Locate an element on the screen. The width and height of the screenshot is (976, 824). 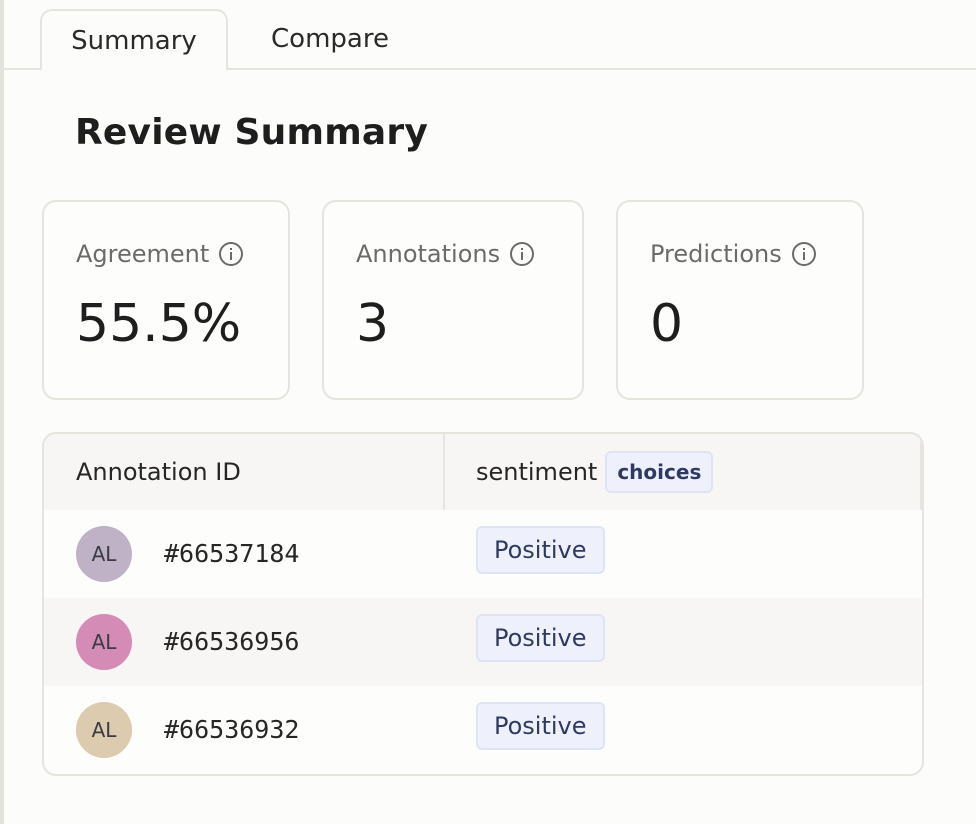
tab-summary: Summary is located at coordinates (134, 40).